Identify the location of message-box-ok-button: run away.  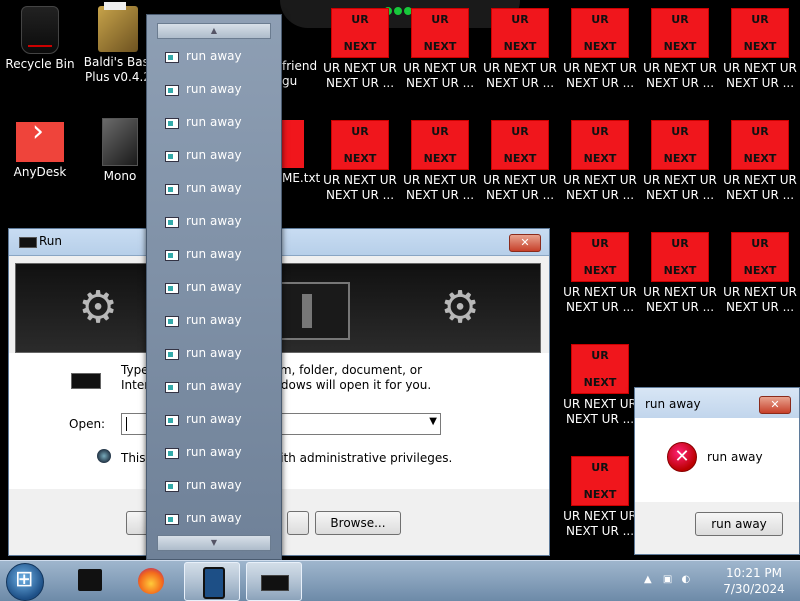
(739, 524).